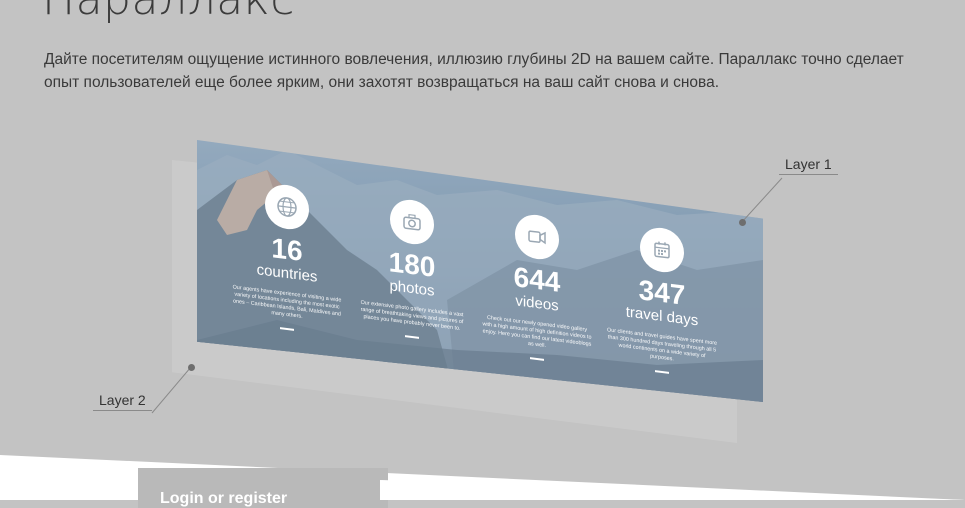 This screenshot has height=508, width=965. I want to click on layer-1-marker, so click(742, 222).